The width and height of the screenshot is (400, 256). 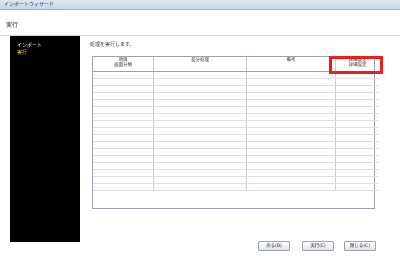 What do you see at coordinates (200, 64) in the screenshot?
I see `column-header-diff: 差分処理` at bounding box center [200, 64].